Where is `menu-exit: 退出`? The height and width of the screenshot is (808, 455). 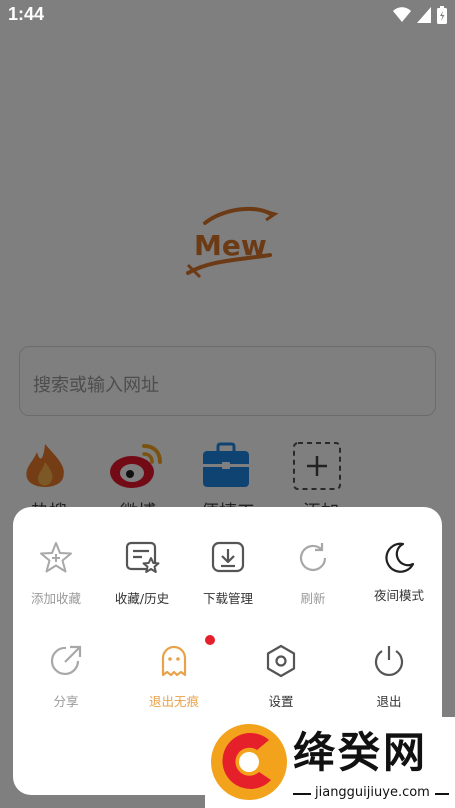
menu-exit: 退出 is located at coordinates (389, 683).